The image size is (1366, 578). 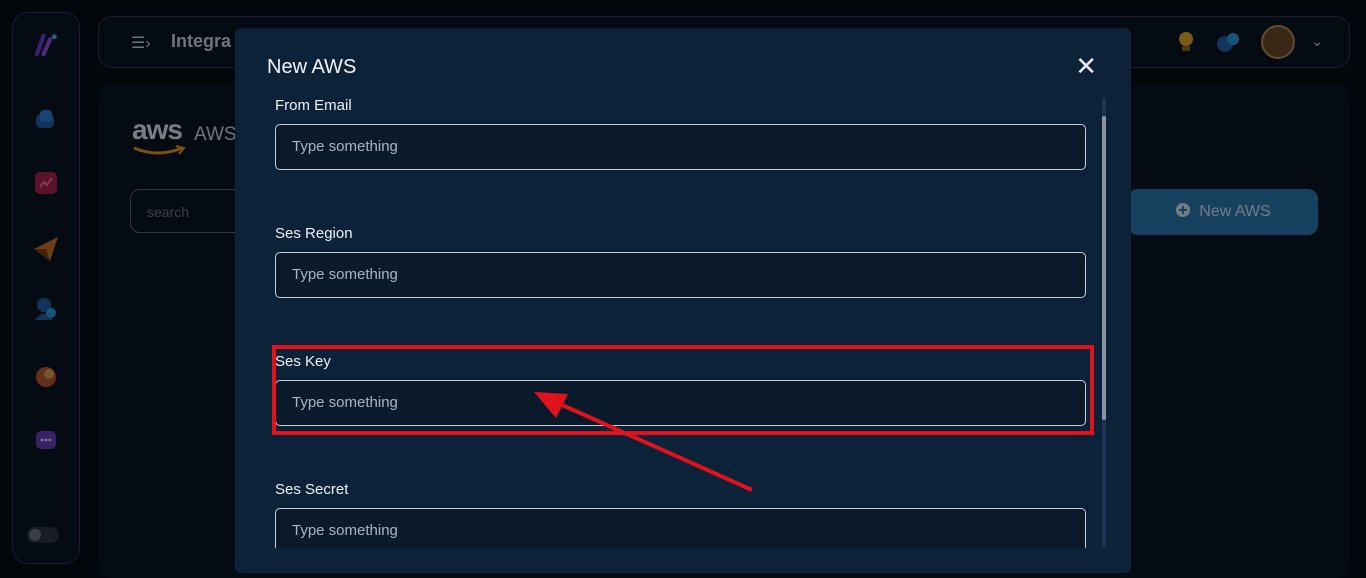 What do you see at coordinates (683, 390) in the screenshot?
I see `highlight-box` at bounding box center [683, 390].